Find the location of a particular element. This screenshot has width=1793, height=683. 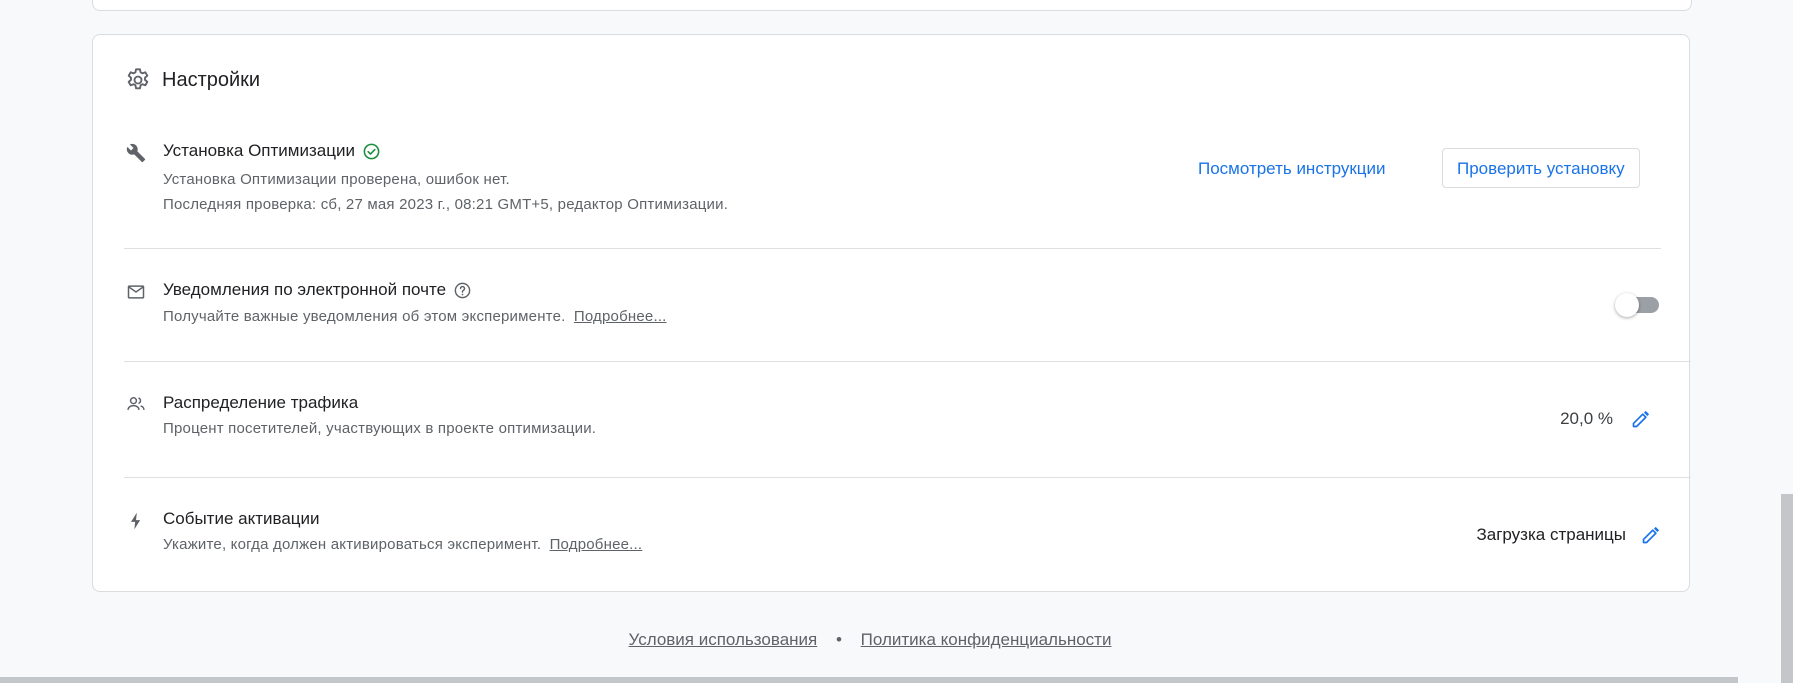

install-row-title: Установка Оптимизации is located at coordinates (272, 151).